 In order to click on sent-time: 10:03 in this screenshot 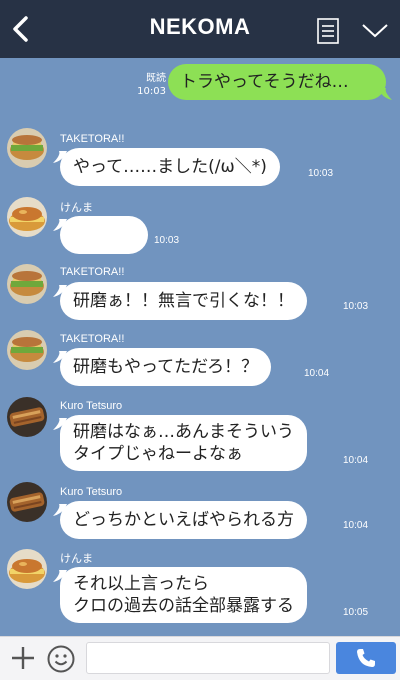, I will do `click(151, 91)`.